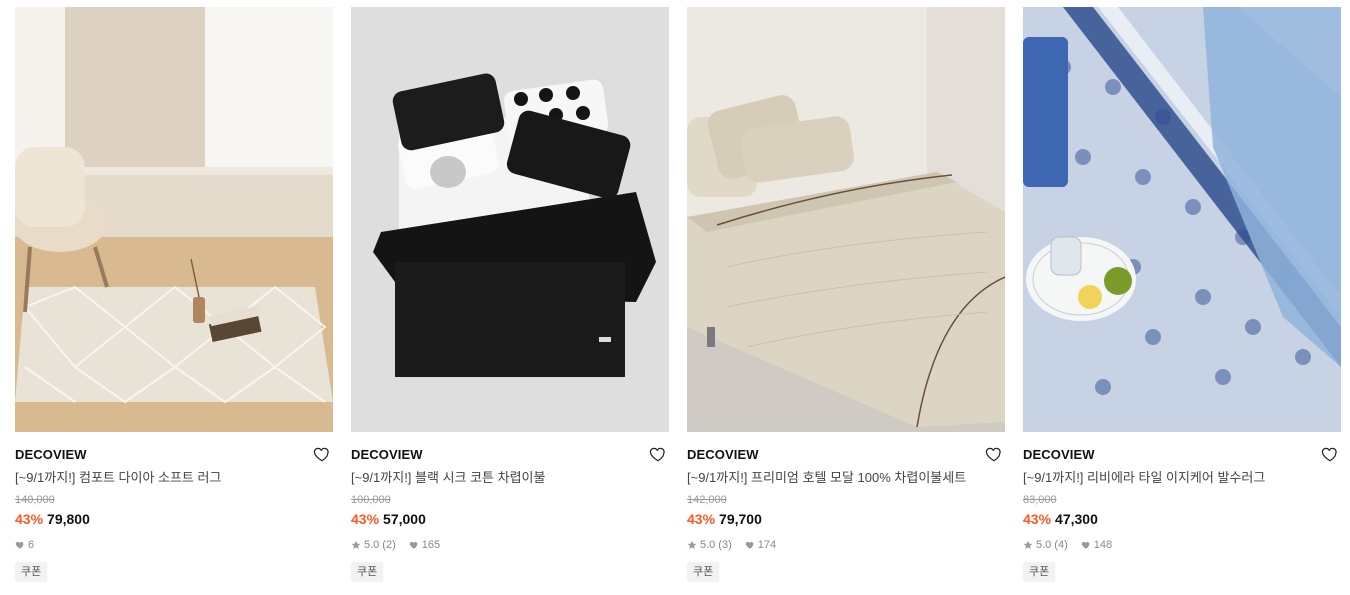  What do you see at coordinates (1103, 545) in the screenshot?
I see `like-count: 148` at bounding box center [1103, 545].